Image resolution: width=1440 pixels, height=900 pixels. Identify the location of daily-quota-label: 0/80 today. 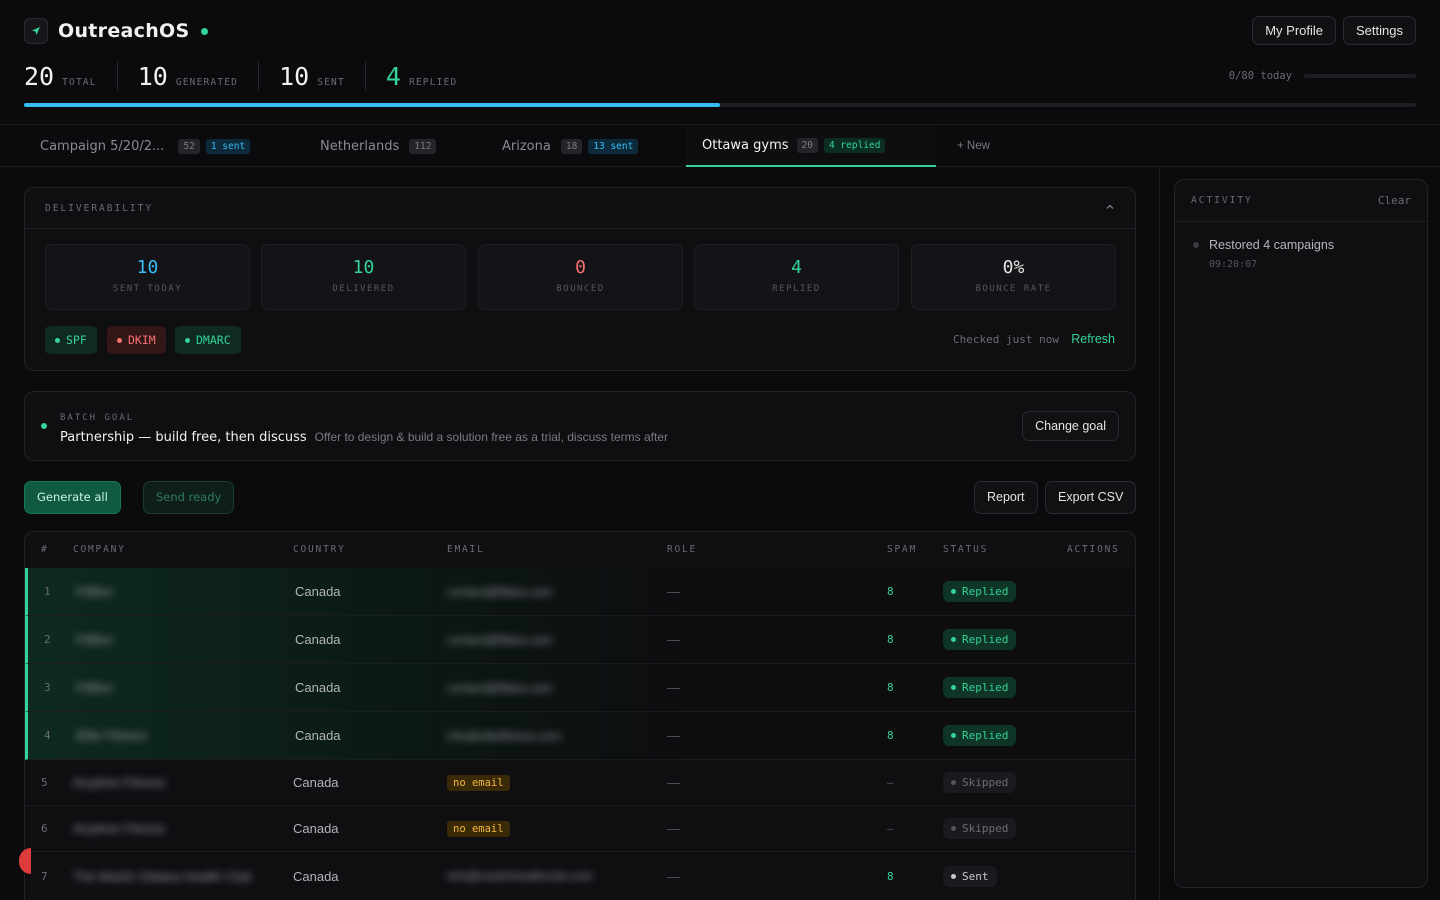
(1260, 76).